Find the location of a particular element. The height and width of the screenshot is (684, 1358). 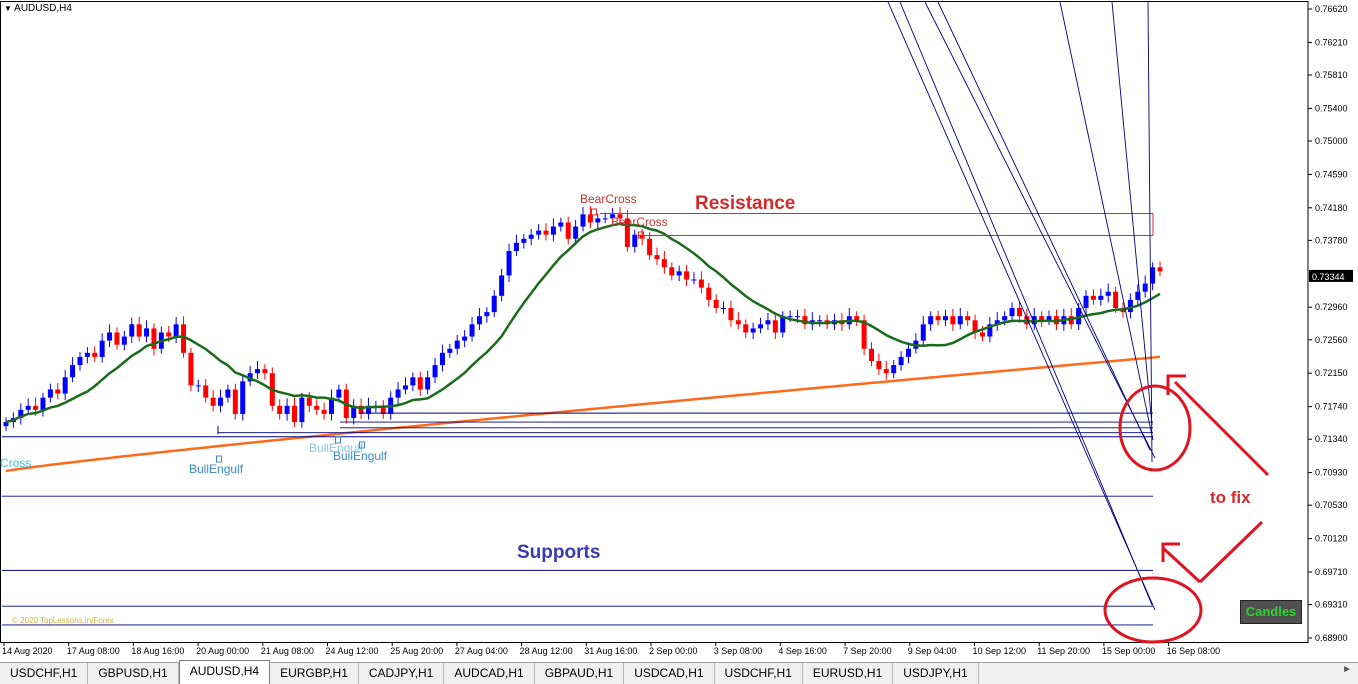

tab-cadjpy-h1: CADJPY,H1 is located at coordinates (401, 673).